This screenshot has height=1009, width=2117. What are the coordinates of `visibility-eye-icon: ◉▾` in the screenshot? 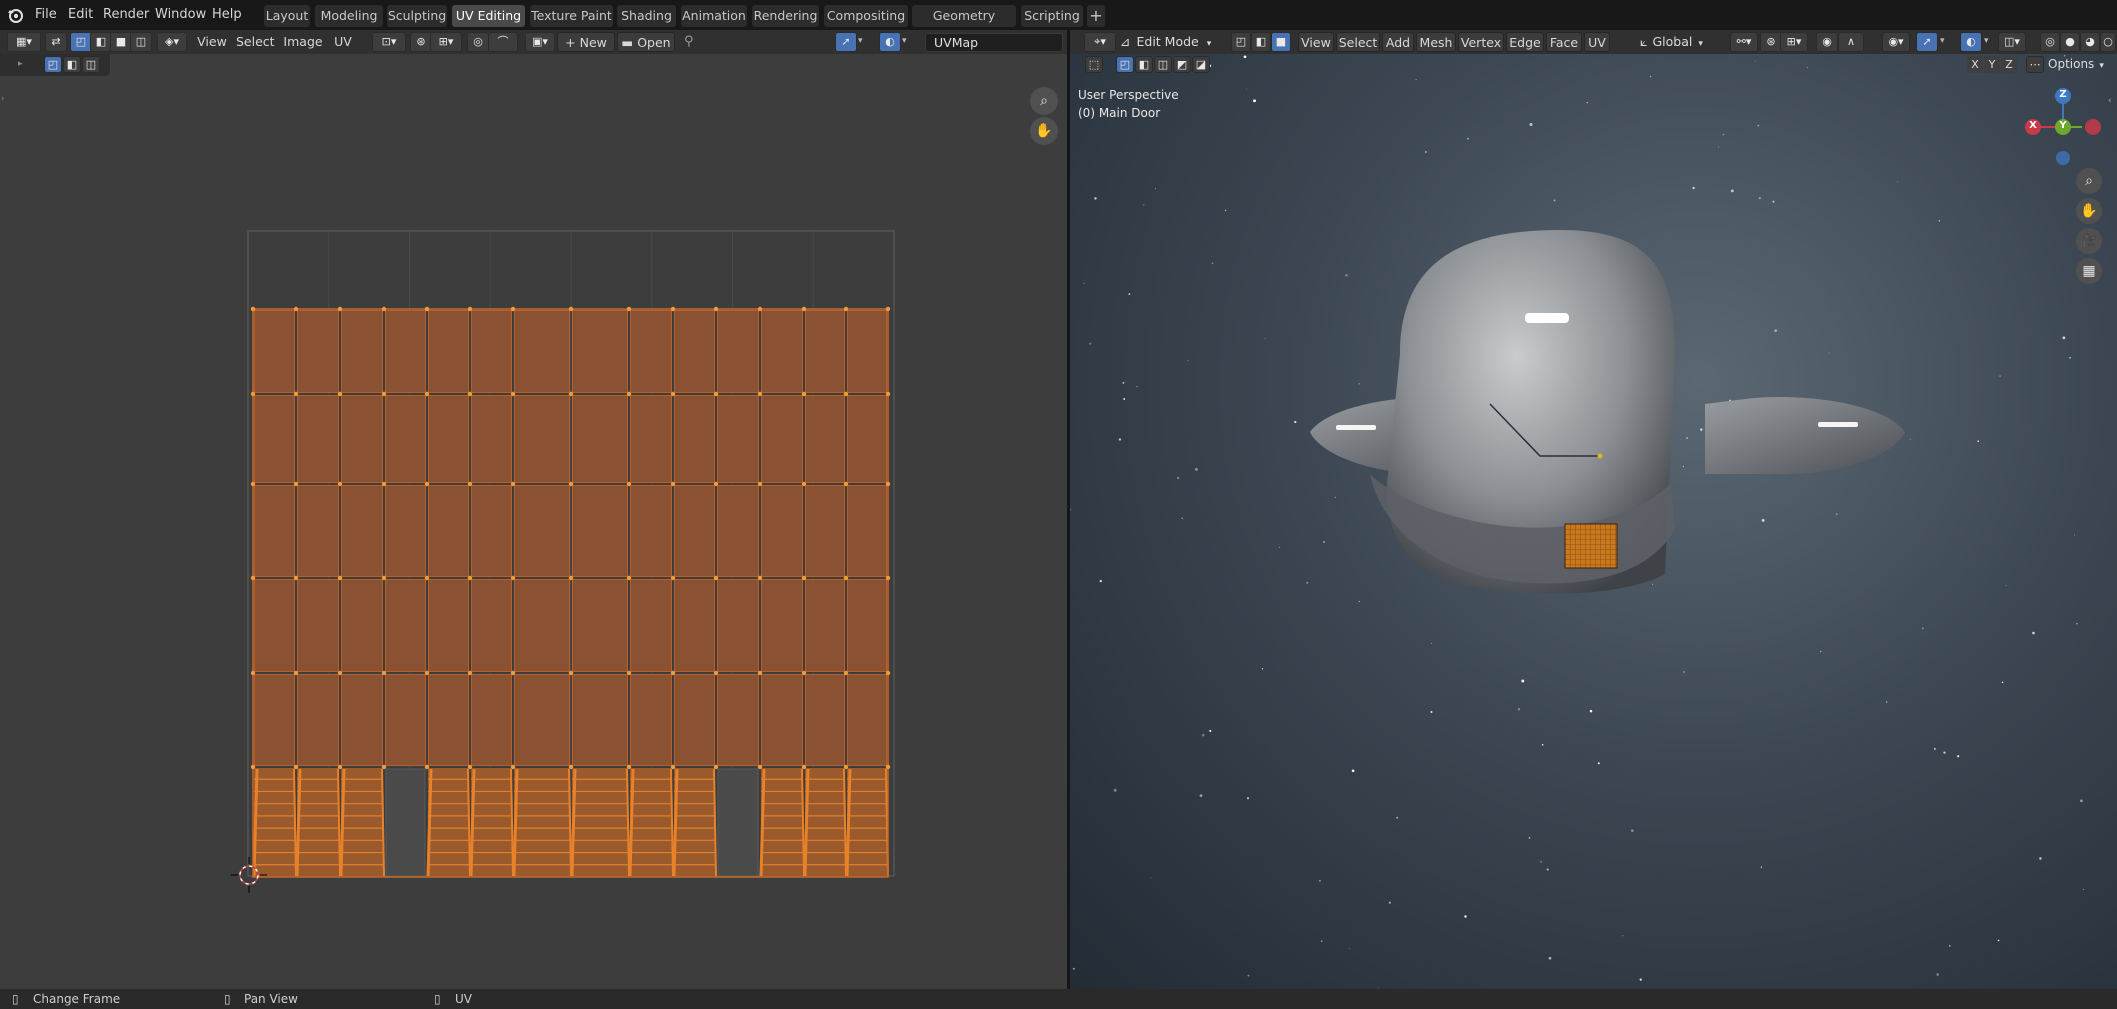 It's located at (1896, 42).